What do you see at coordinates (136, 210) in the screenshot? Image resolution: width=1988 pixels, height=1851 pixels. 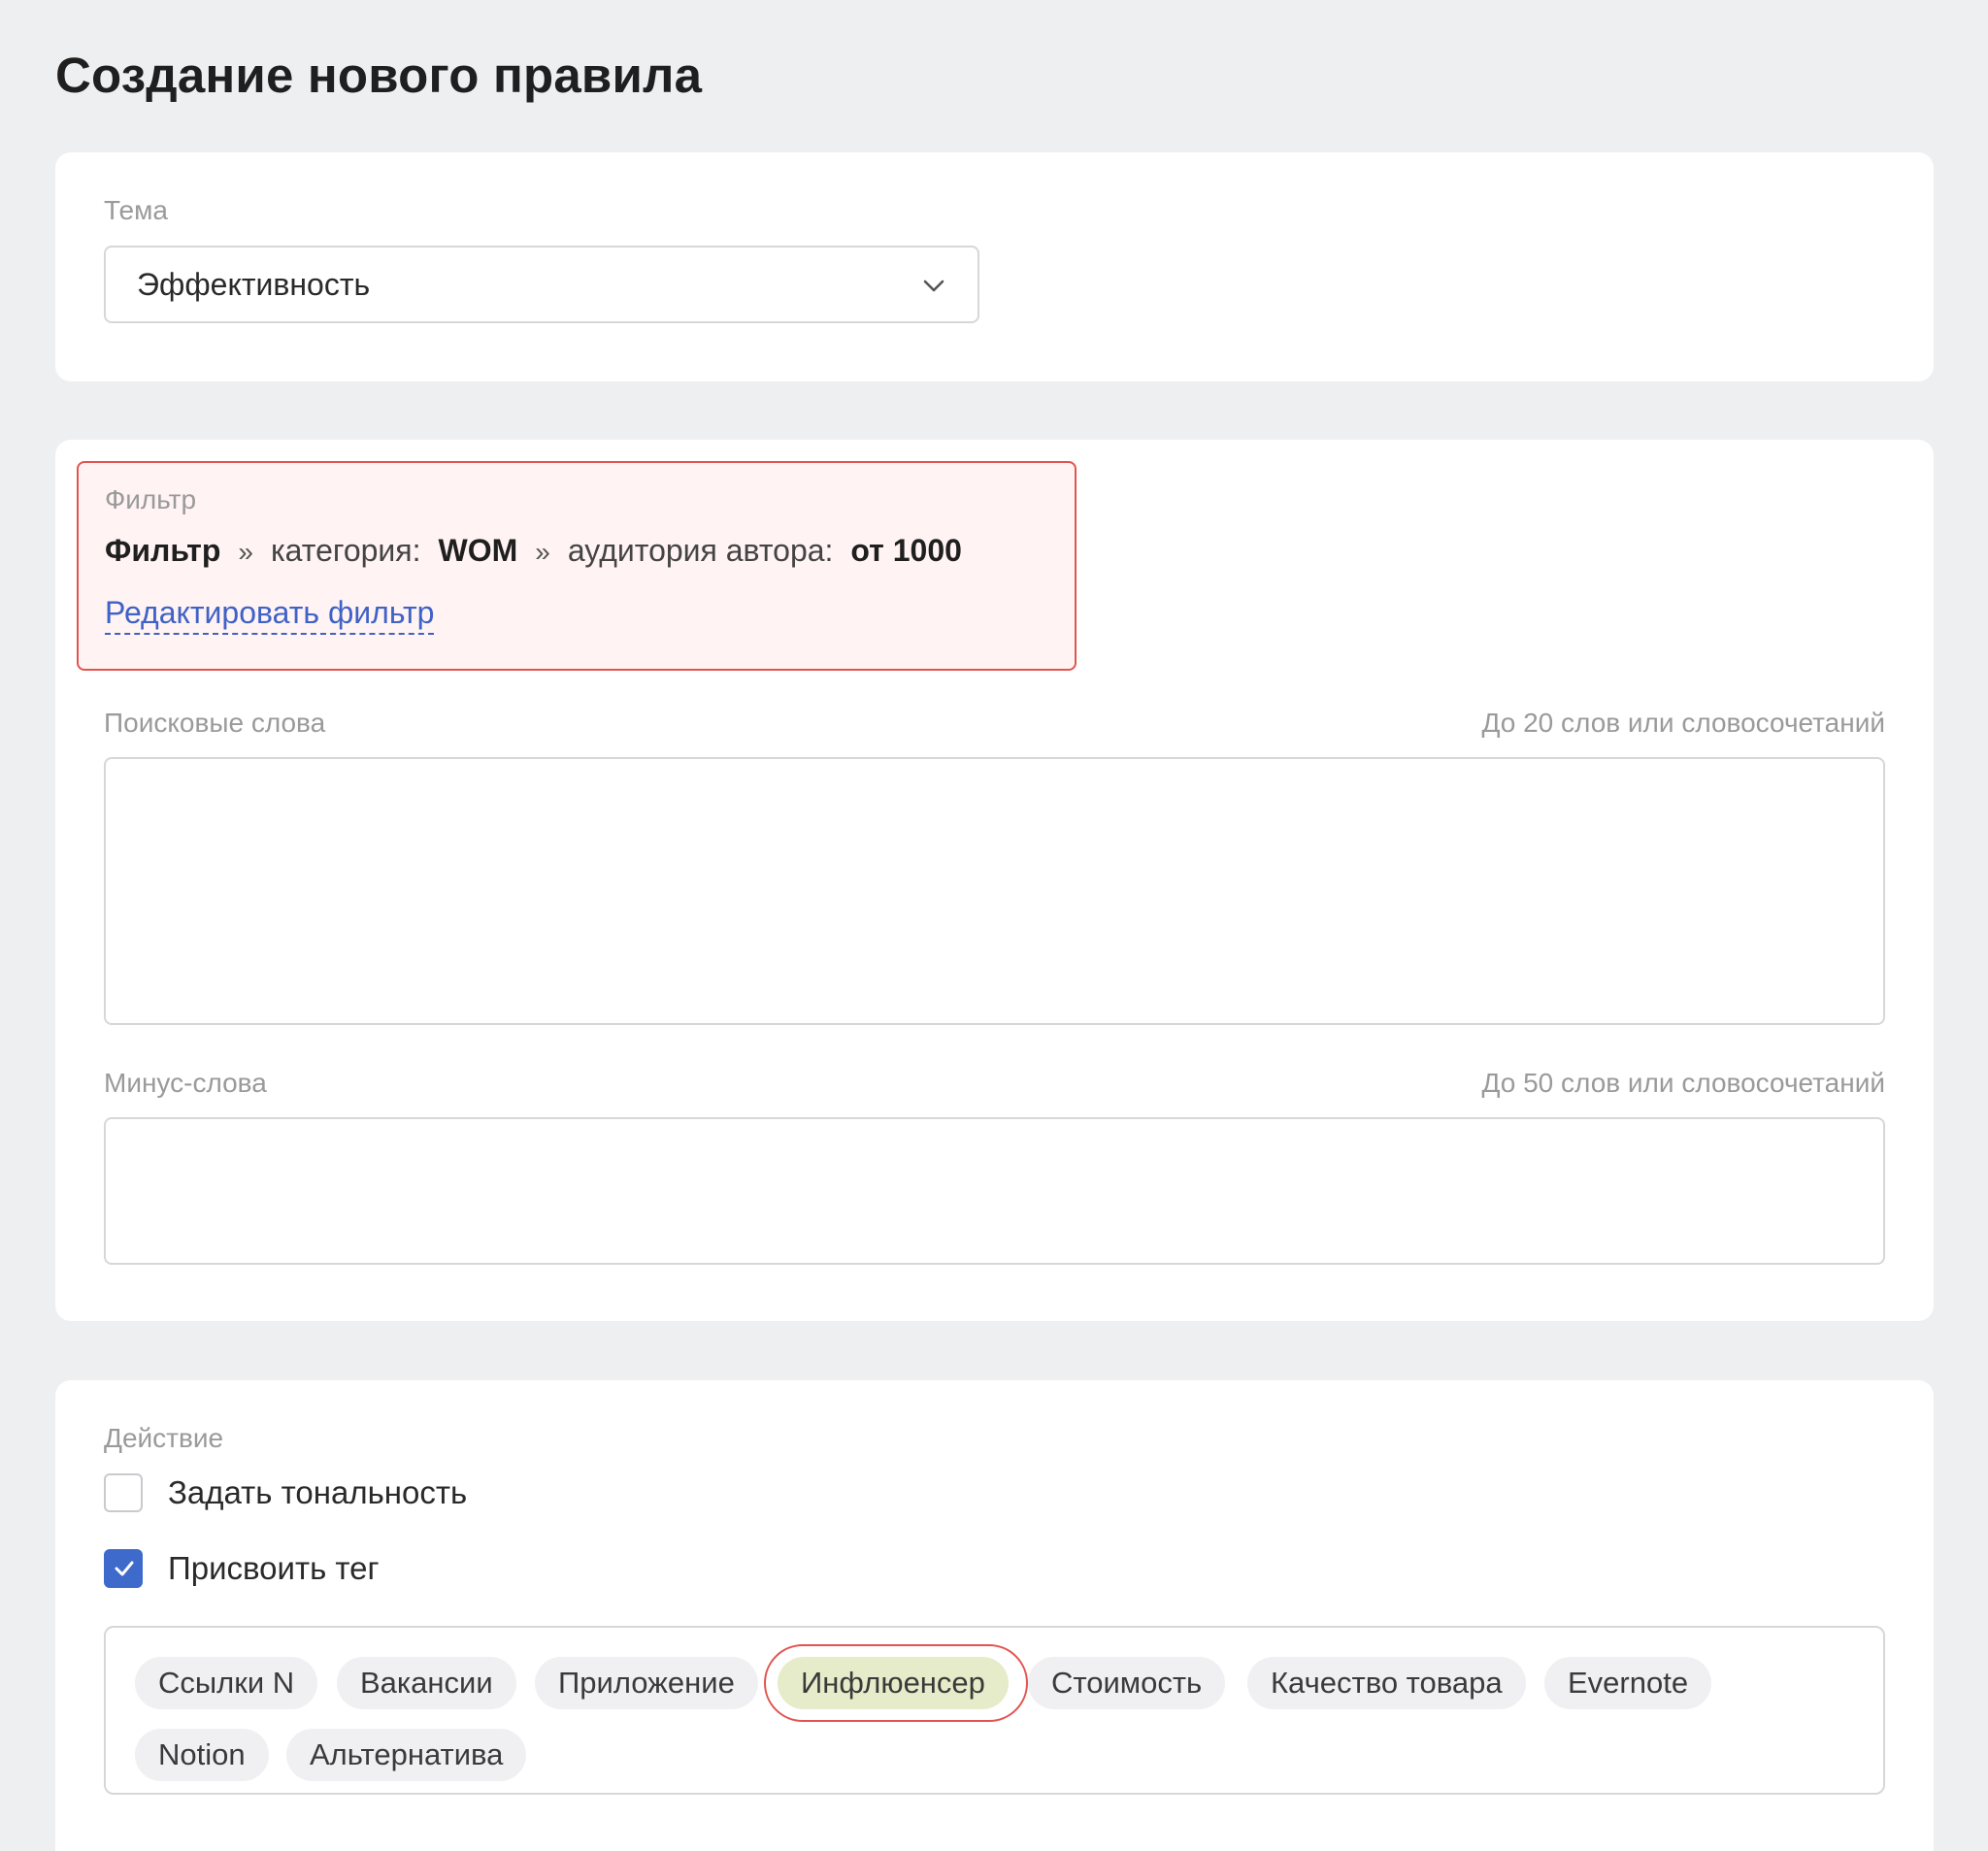 I see `theme-label: Тема` at bounding box center [136, 210].